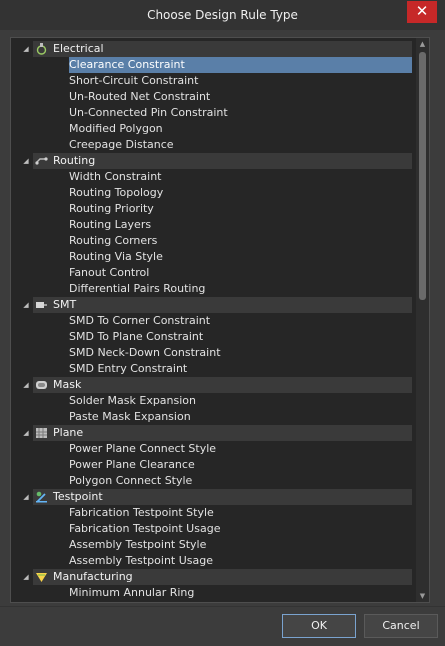 This screenshot has width=445, height=646. Describe the element at coordinates (240, 529) in the screenshot. I see `rule-type-item: Fabrication Testpoint Usage` at that location.